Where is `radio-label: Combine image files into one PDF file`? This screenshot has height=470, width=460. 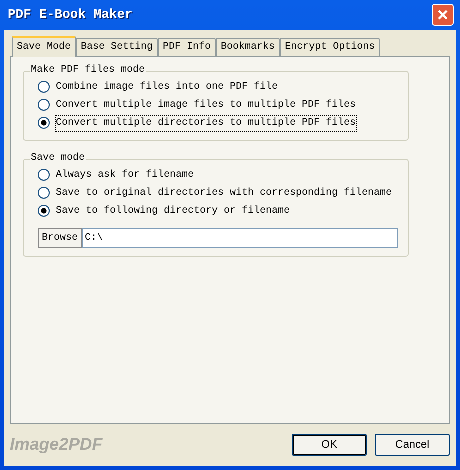 radio-label: Combine image files into one PDF file is located at coordinates (167, 87).